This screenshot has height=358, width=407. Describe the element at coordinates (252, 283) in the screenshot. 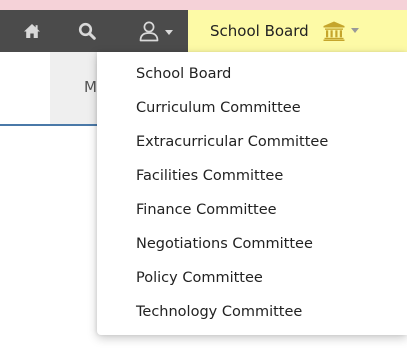

I see `menu-item-policy-committee: Policy Committee` at that location.